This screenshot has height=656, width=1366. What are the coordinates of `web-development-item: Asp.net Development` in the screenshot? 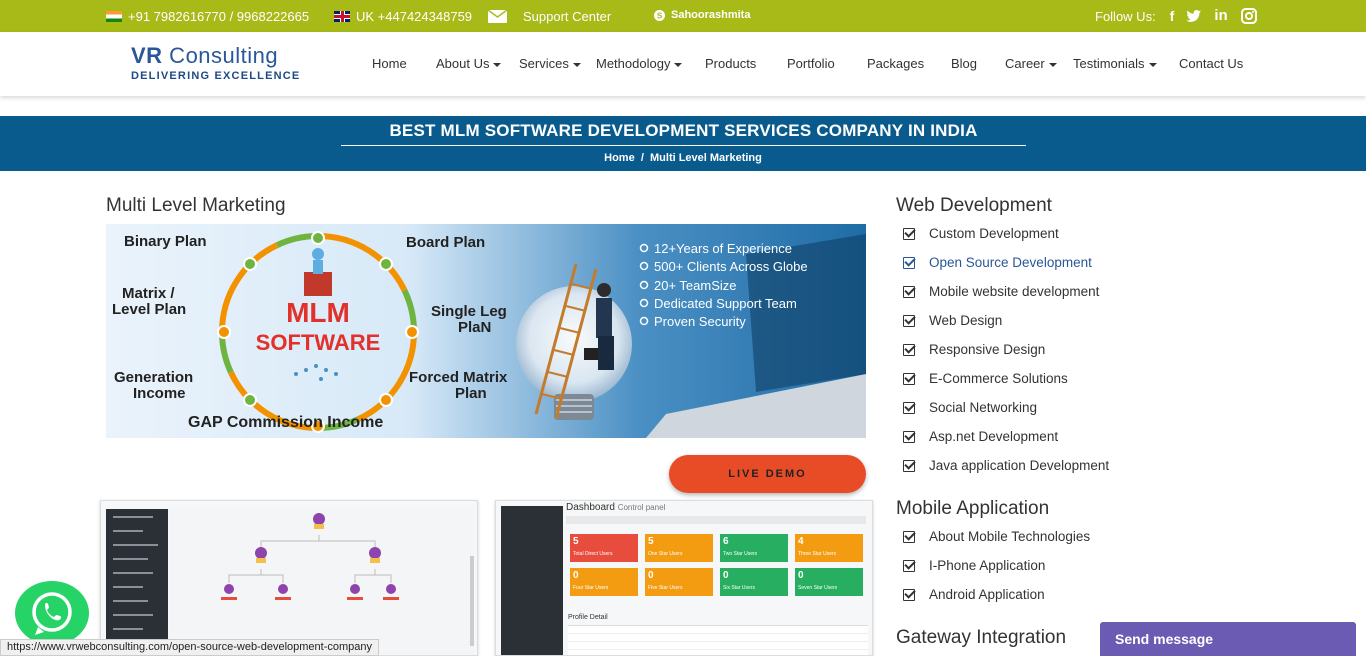 It's located at (980, 436).